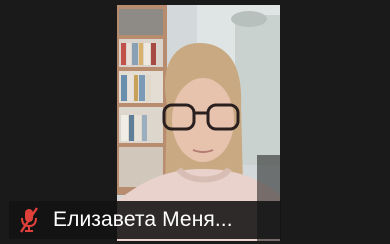 Image resolution: width=390 pixels, height=244 pixels. What do you see at coordinates (30, 220) in the screenshot?
I see `microphone-muted-icon` at bounding box center [30, 220].